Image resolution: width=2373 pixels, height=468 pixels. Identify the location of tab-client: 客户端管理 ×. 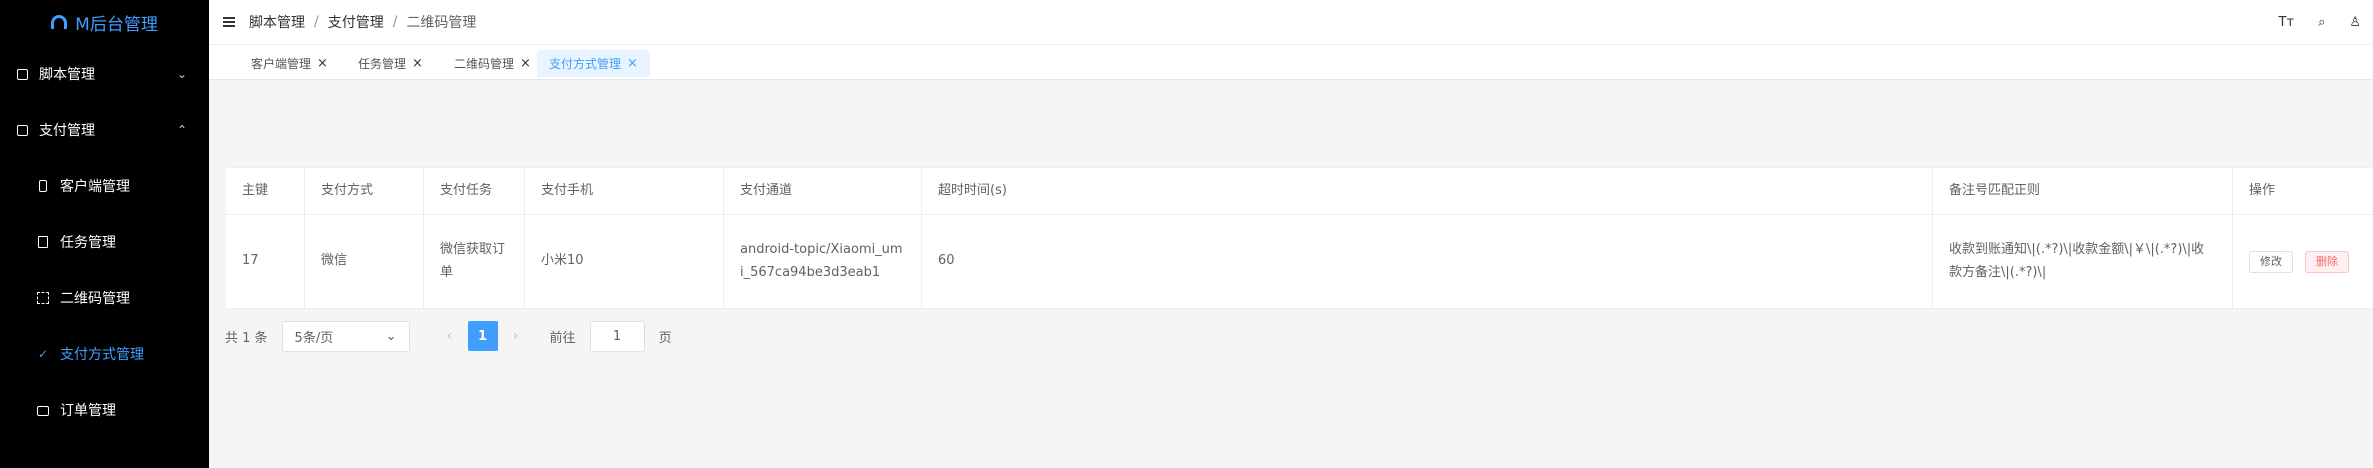
(289, 63).